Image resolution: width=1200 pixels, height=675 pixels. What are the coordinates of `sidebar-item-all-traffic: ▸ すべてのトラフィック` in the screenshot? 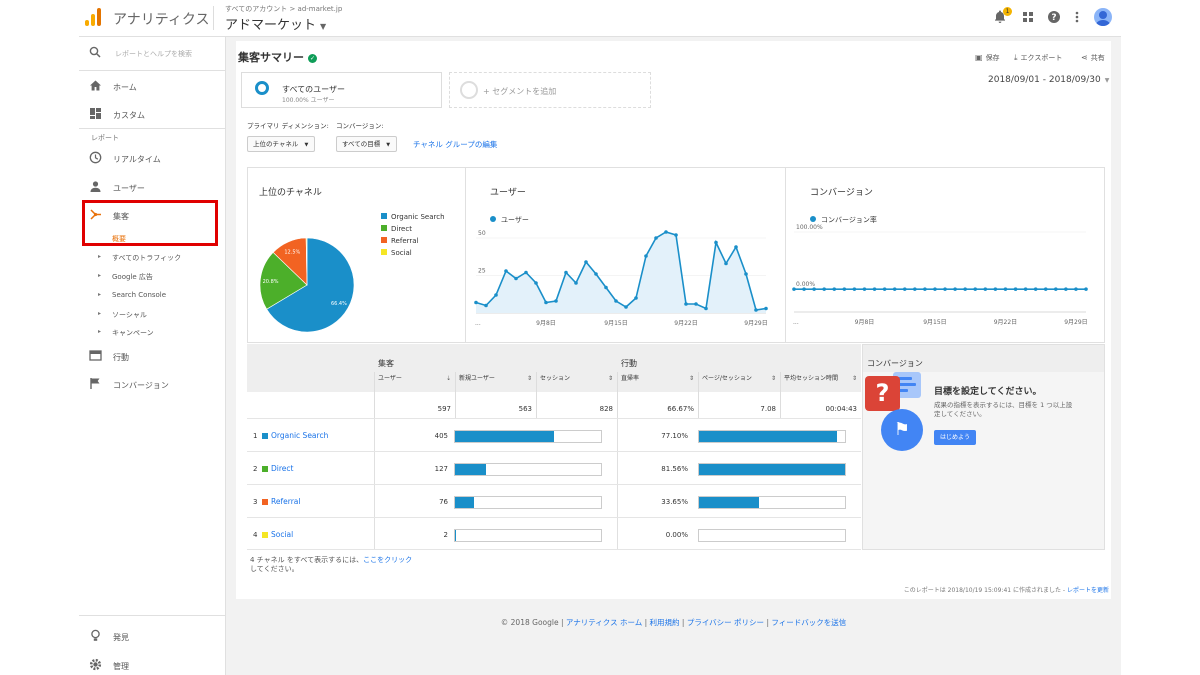 It's located at (152, 257).